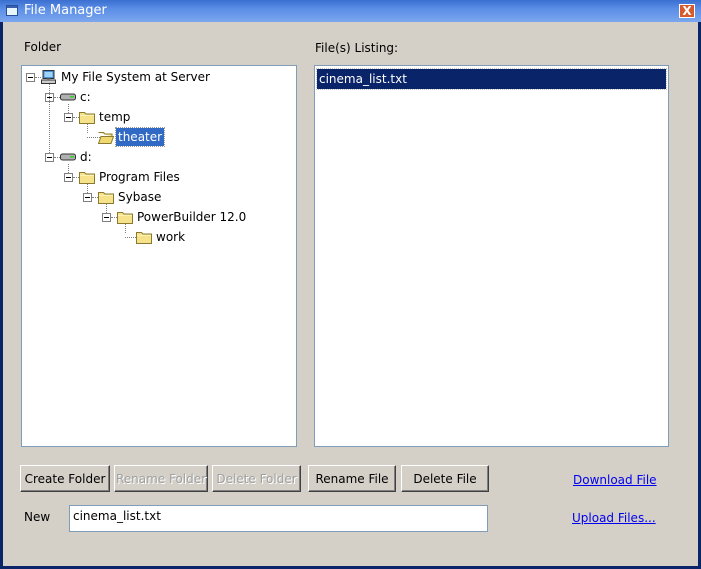 The width and height of the screenshot is (701, 569). What do you see at coordinates (157, 117) in the screenshot?
I see `tree-node: temp` at bounding box center [157, 117].